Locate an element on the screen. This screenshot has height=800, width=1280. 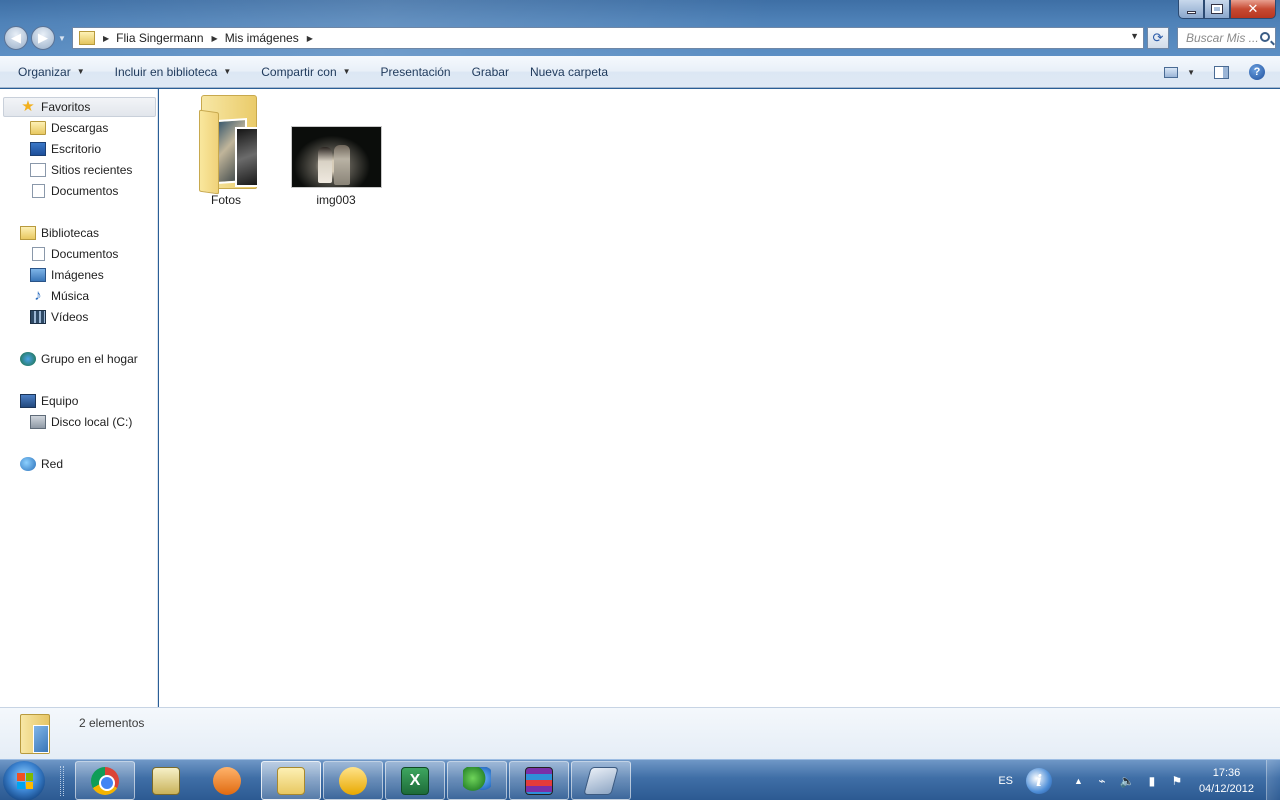
organize-button: Organizar ▼ is located at coordinates (51, 72).